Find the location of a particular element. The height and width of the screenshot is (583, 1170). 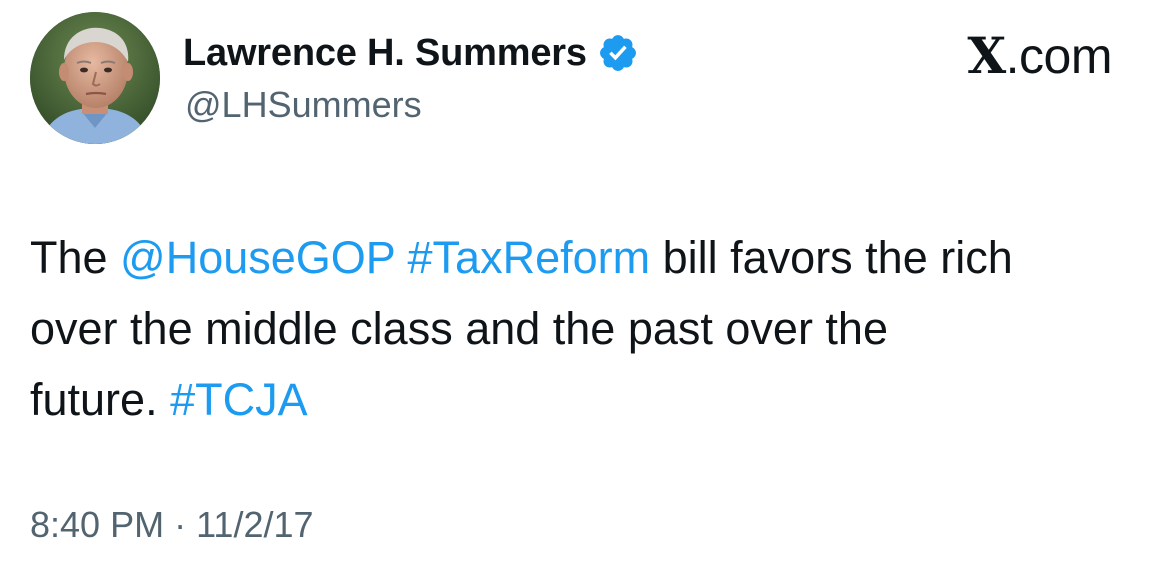

author-handle: @LHSummers is located at coordinates (303, 105).